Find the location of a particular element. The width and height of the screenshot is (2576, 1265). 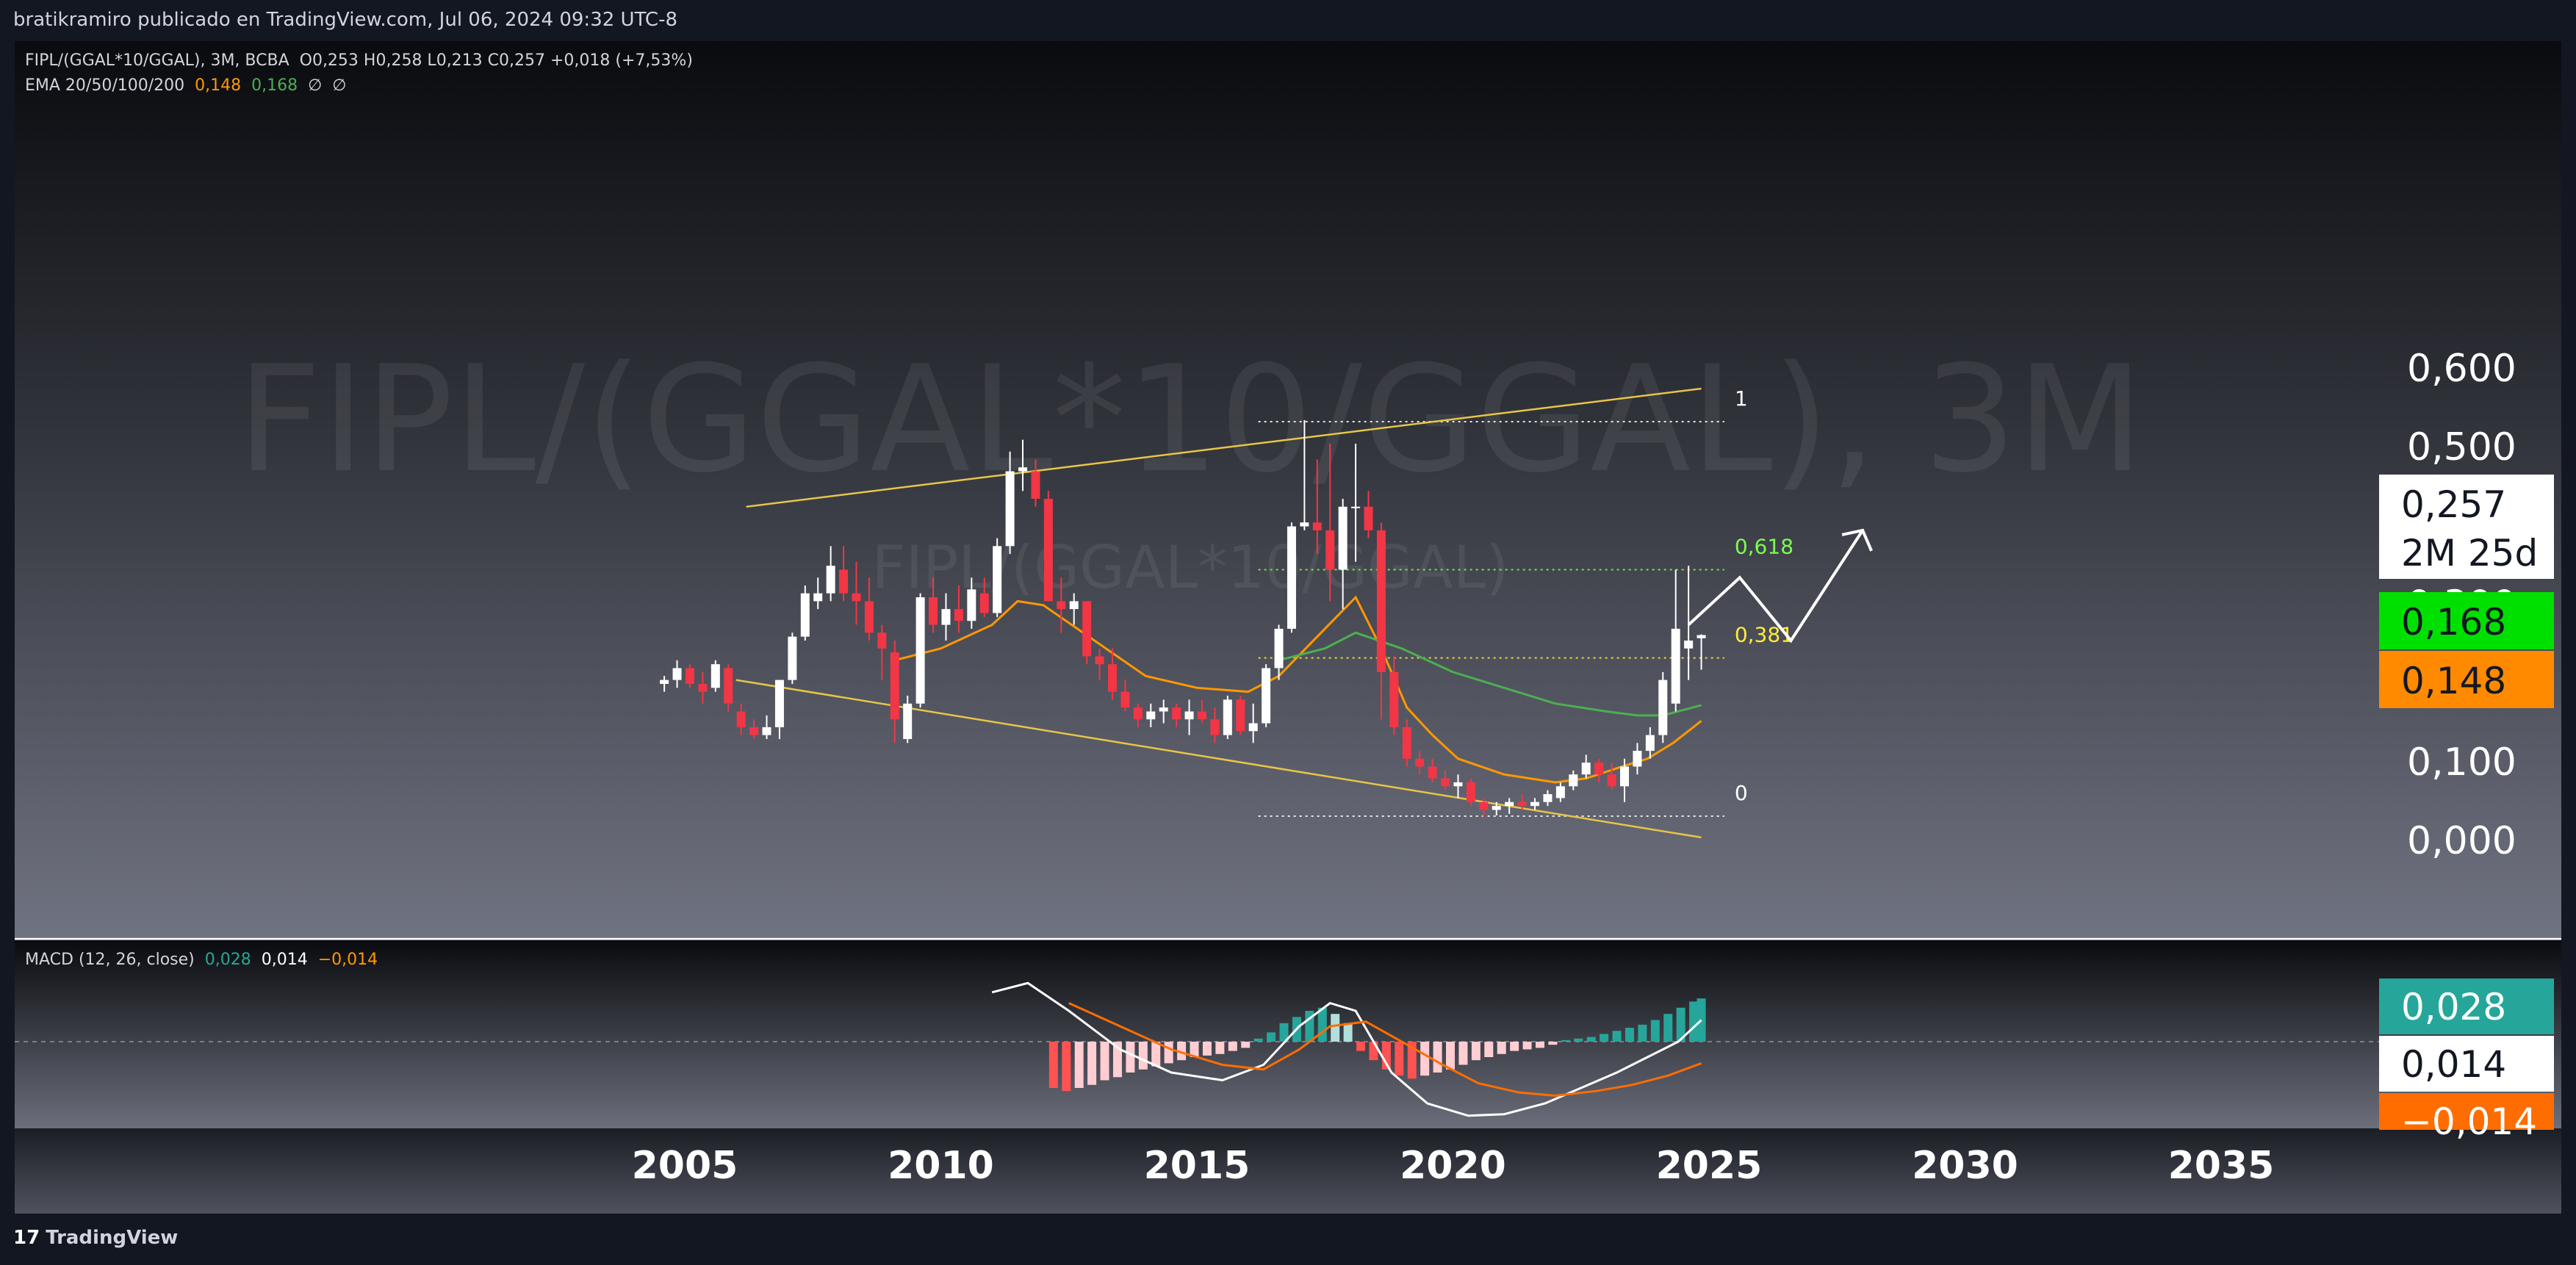

macd-hist-value: 0,028 is located at coordinates (227, 960).